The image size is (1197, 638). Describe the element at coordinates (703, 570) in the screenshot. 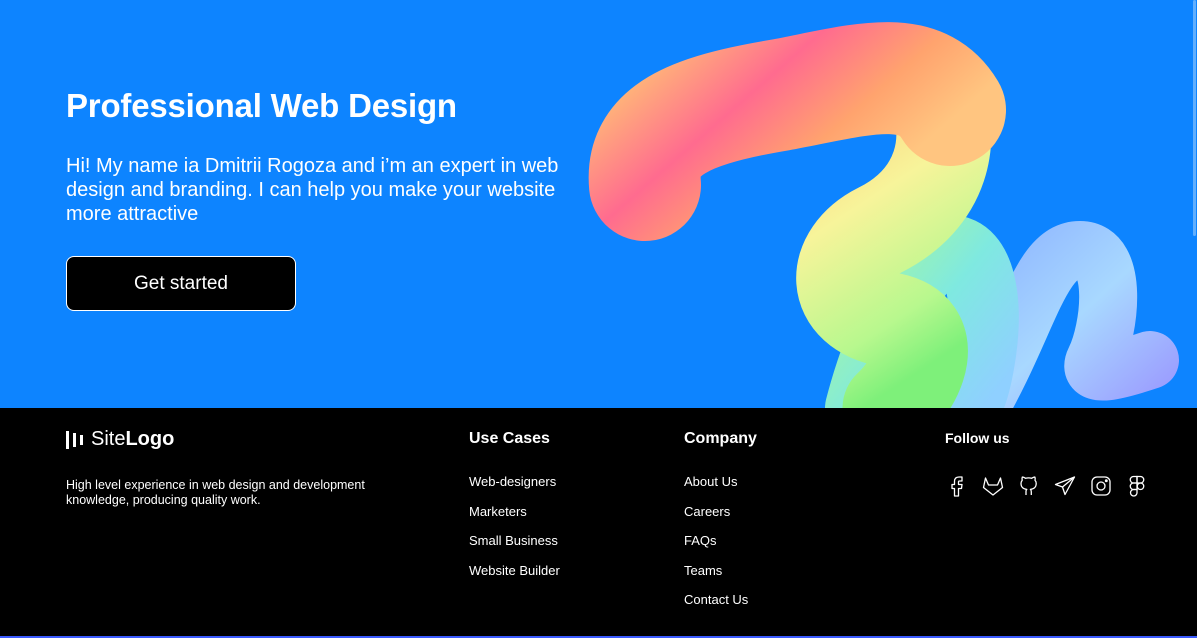

I see `company-link: Teams` at that location.